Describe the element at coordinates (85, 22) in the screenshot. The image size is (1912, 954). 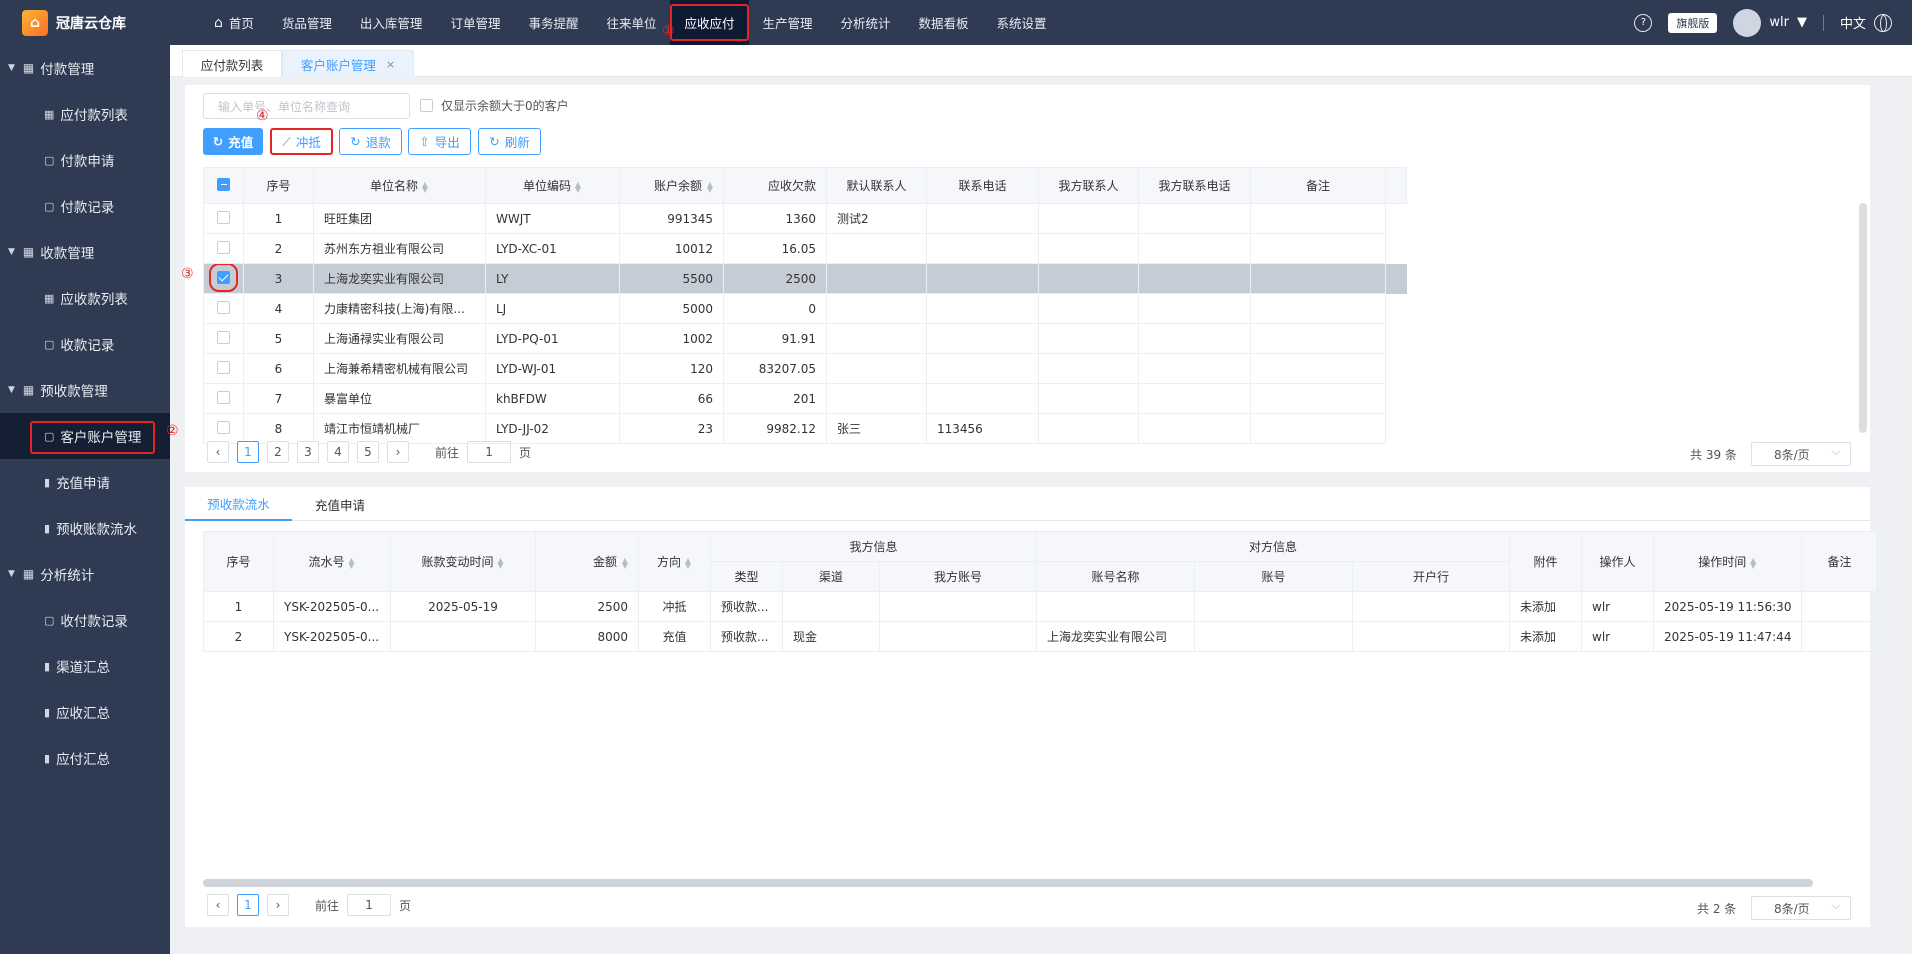
I see `app-logo: ⌂ 冠唐云仓库` at that location.